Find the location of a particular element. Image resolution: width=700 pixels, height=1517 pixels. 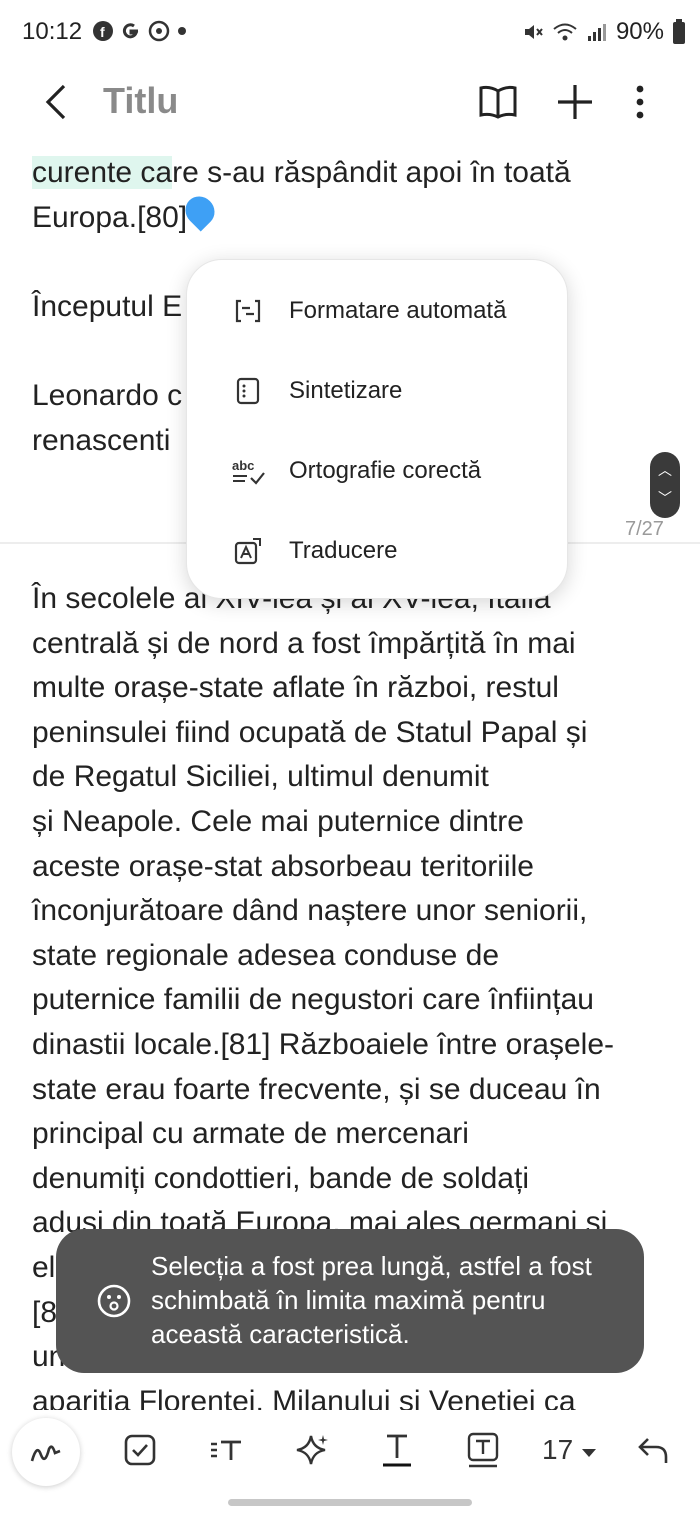

menu-item-translate: Traducere is located at coordinates (377, 551).